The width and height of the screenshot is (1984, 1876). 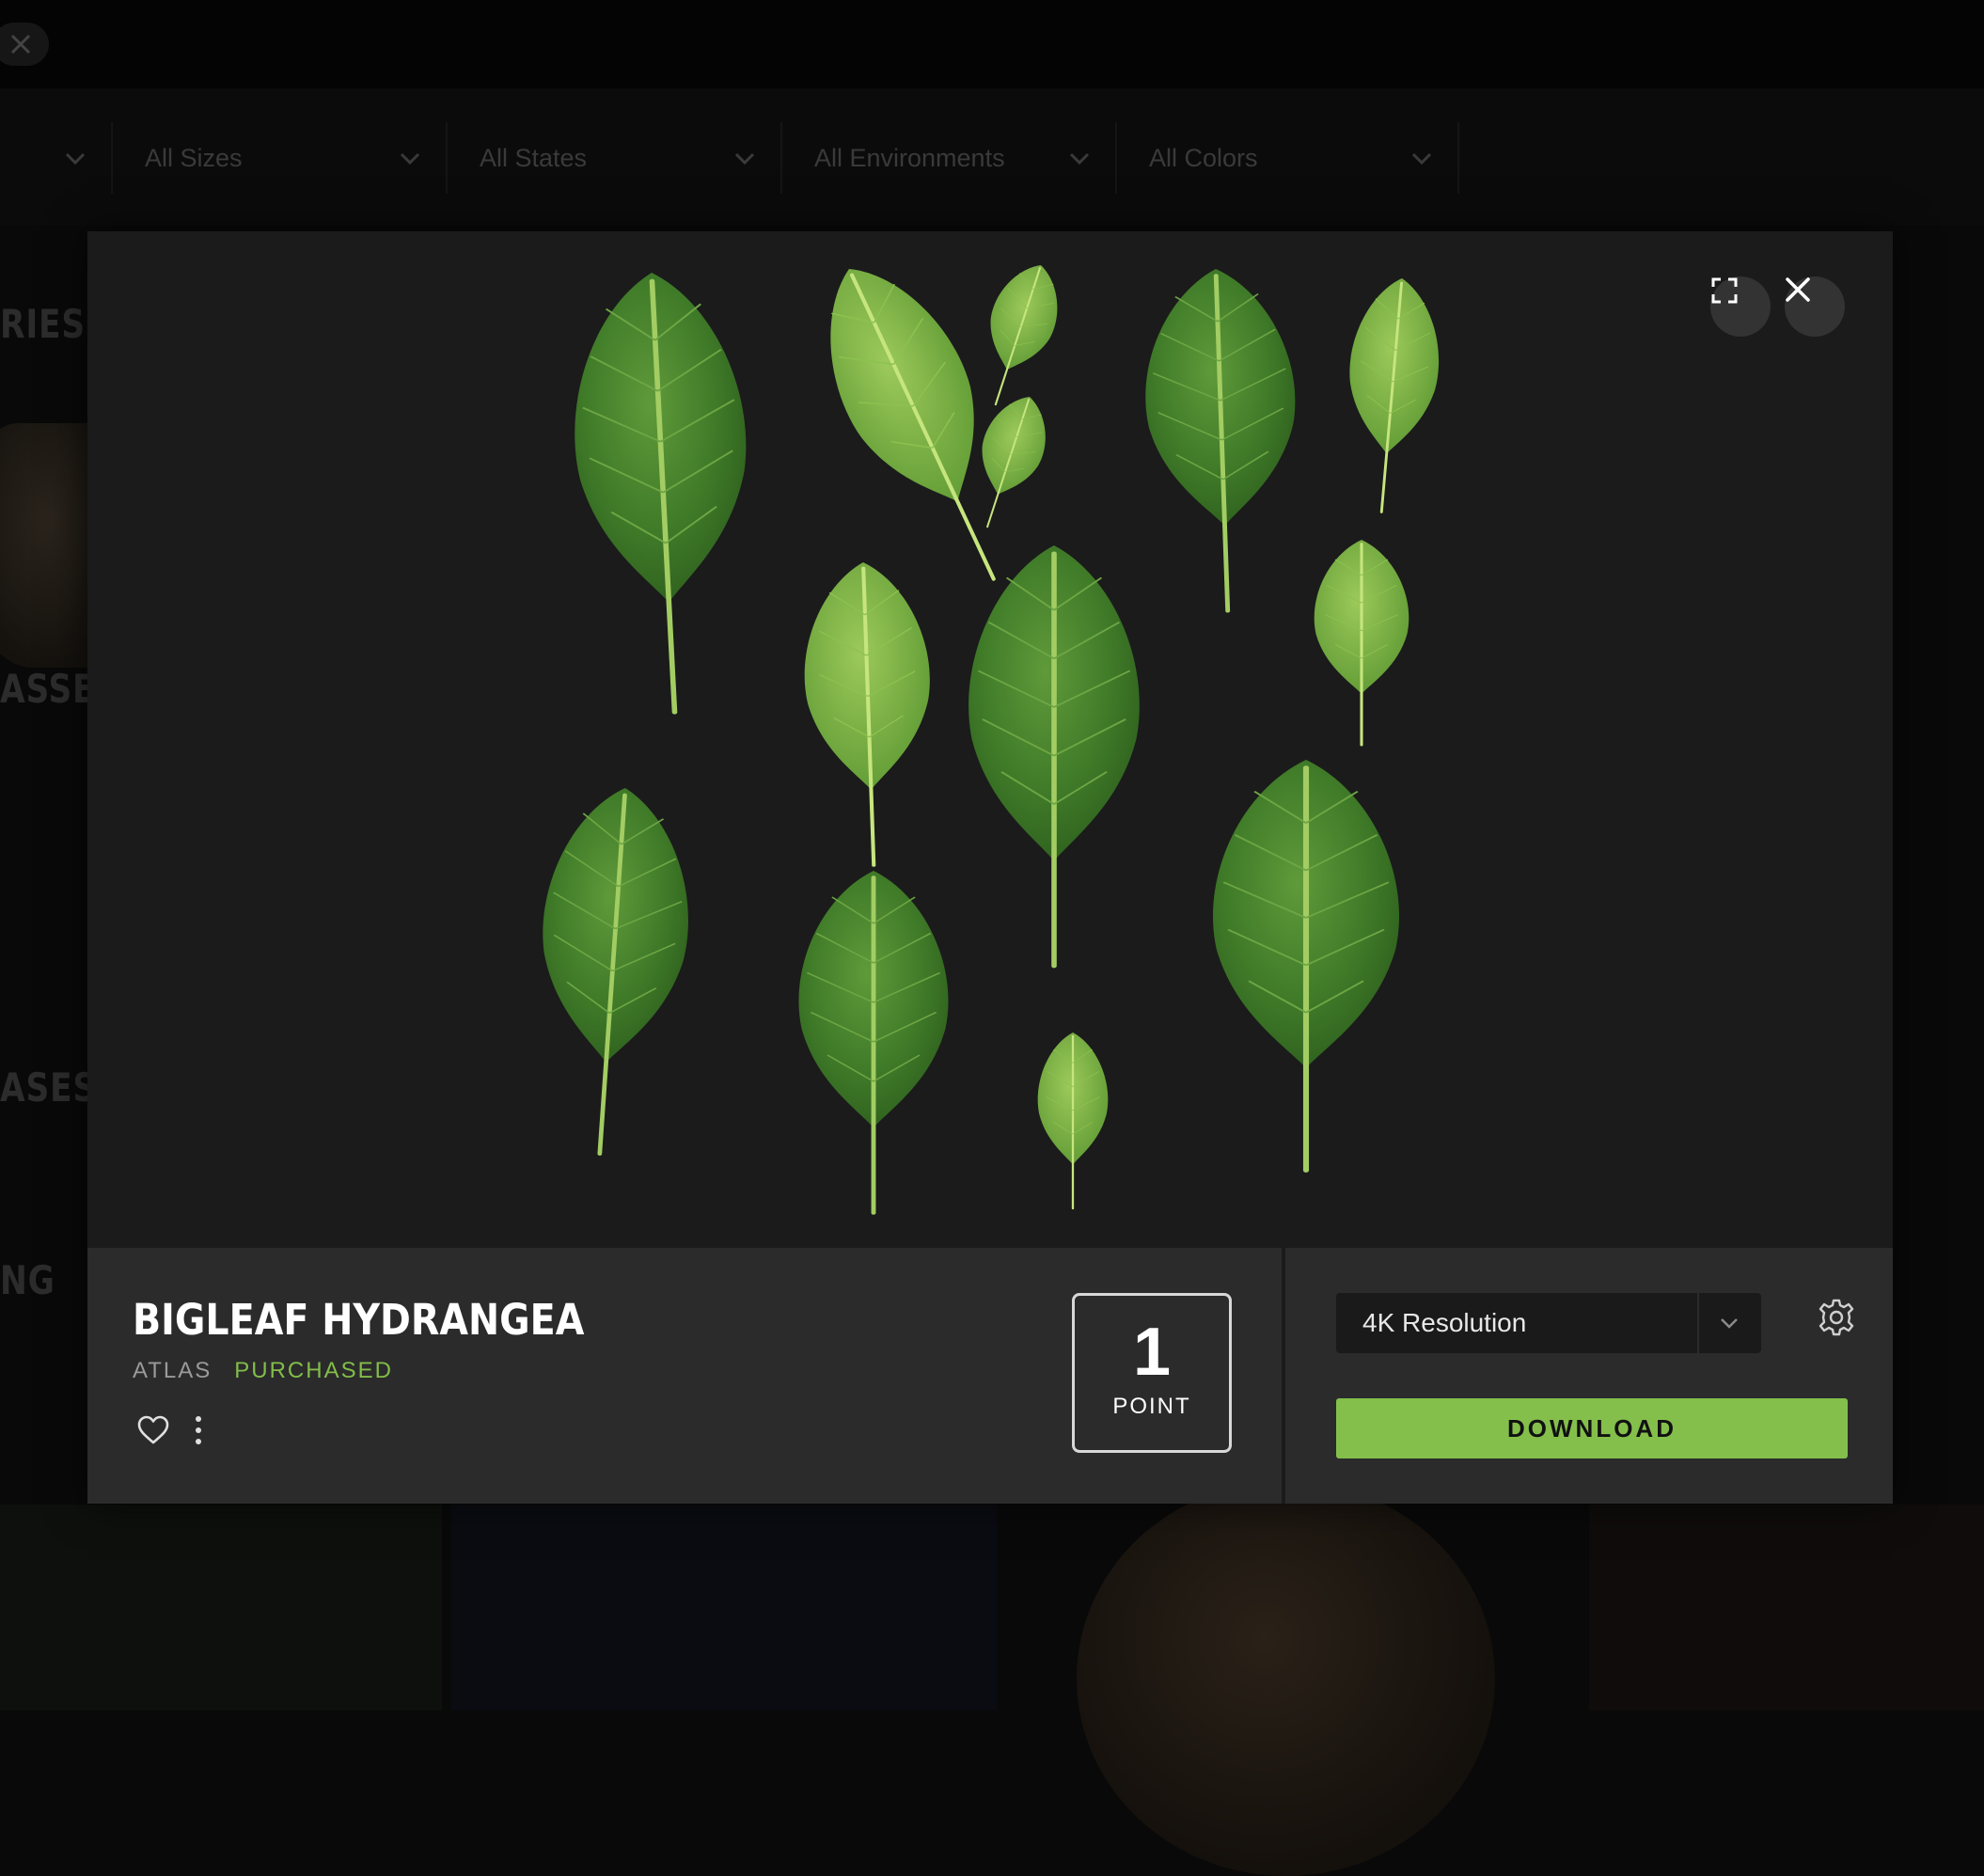 I want to click on filter-label: All Environments, so click(x=909, y=157).